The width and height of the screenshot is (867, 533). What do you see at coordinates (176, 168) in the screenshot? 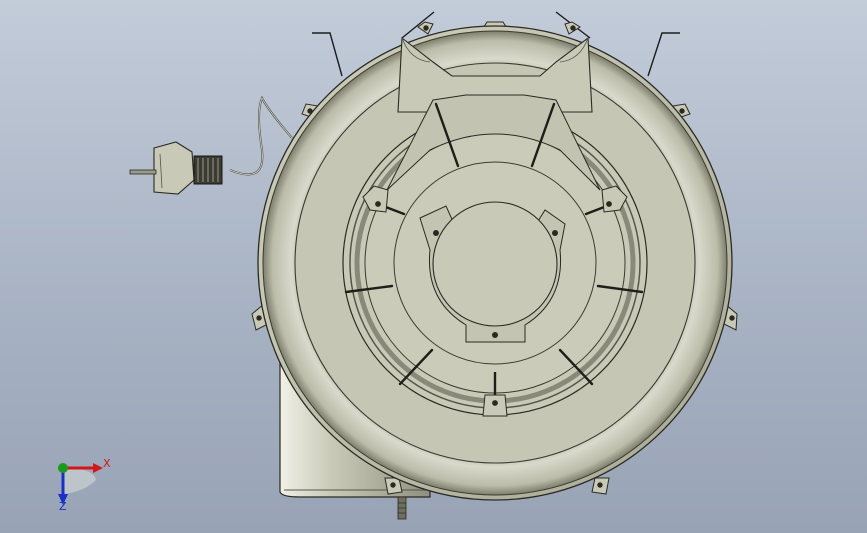
I see `plug` at bounding box center [176, 168].